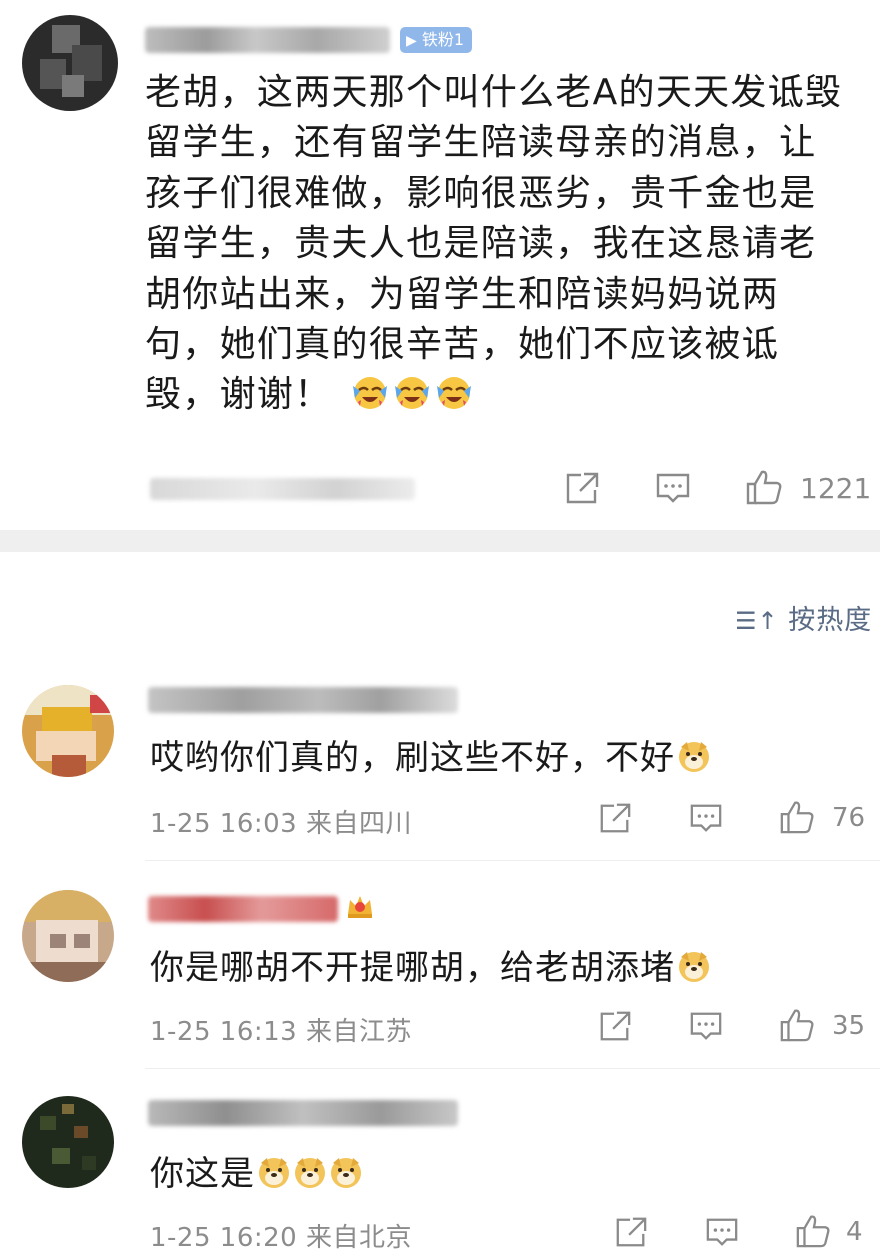 The image size is (880, 1257). I want to click on reply-location: 来自北京, so click(358, 1238).